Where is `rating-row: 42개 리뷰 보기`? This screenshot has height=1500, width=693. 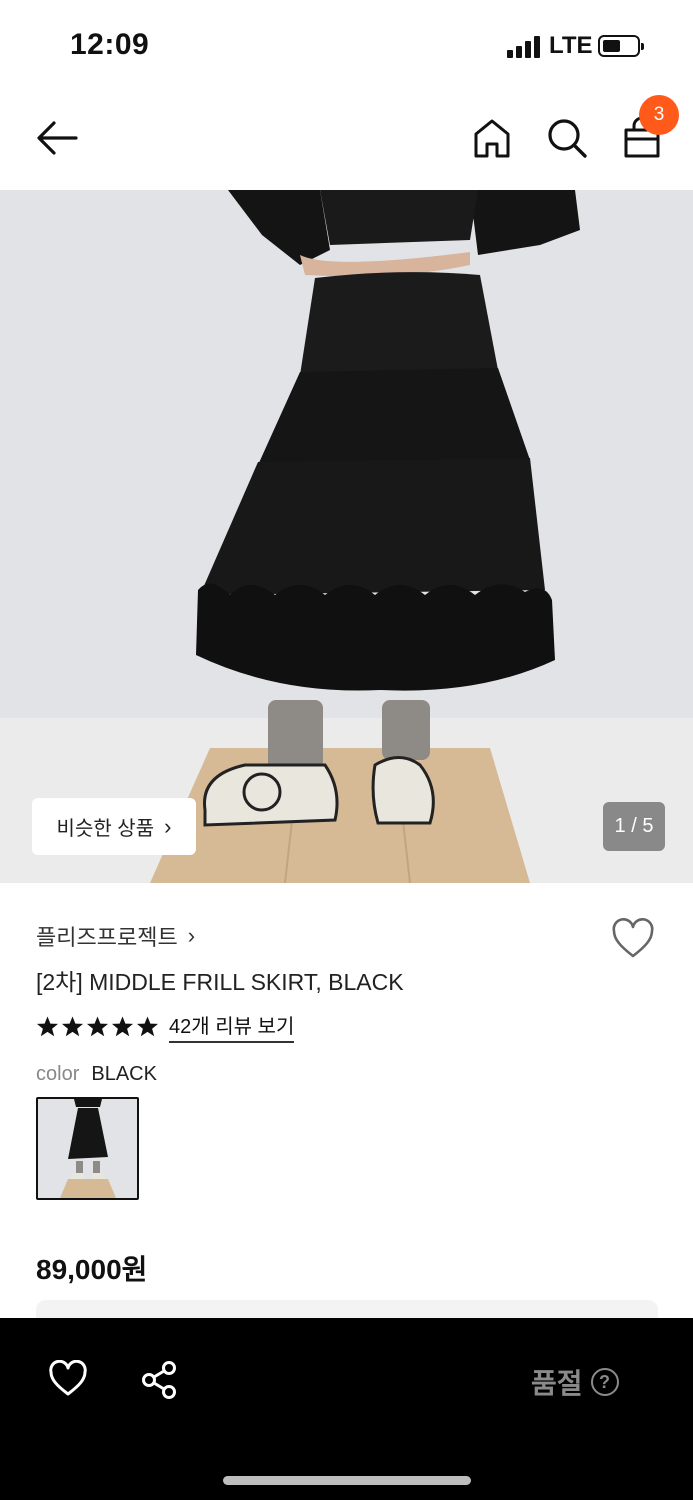
rating-row: 42개 리뷰 보기 is located at coordinates (165, 1026).